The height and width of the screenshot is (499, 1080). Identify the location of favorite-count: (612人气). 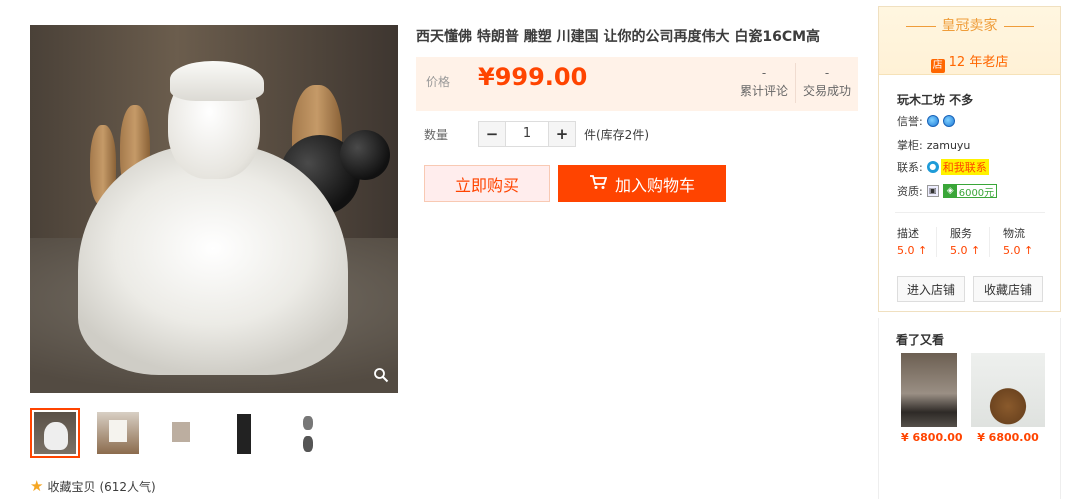
(127, 486).